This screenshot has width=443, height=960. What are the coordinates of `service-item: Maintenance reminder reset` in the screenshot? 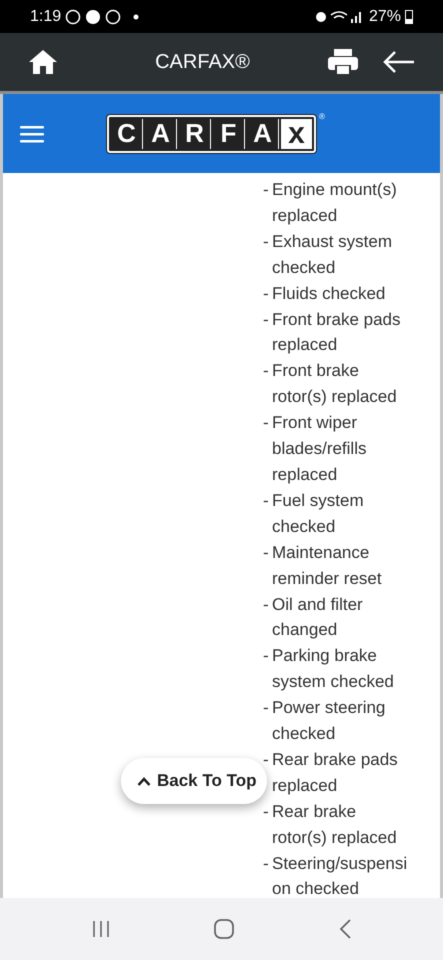 It's located at (327, 566).